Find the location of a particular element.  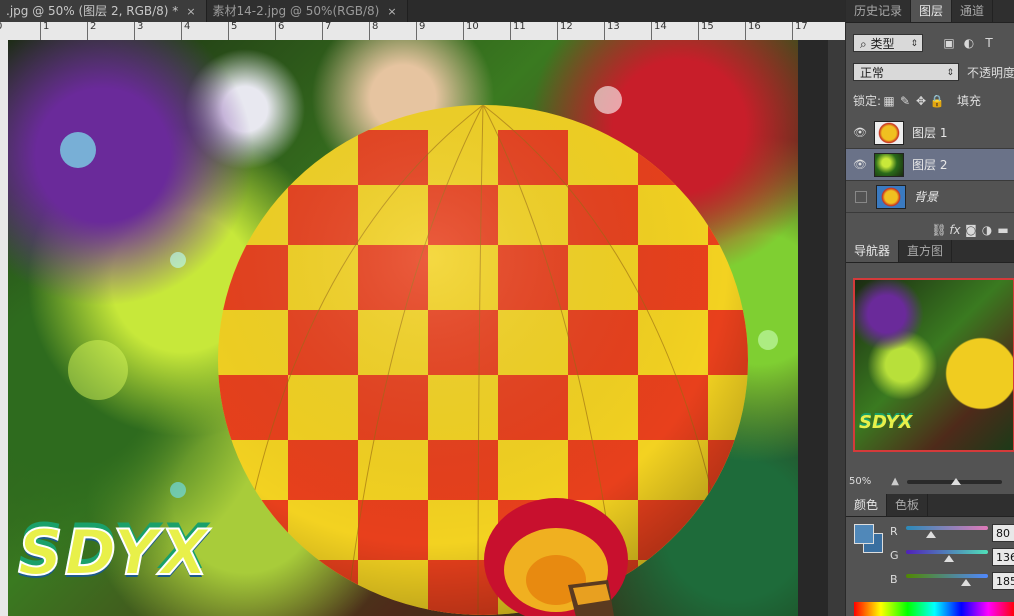

document-tab-inactive: 素材14-2.jpg @ 50%(RGB/8) × is located at coordinates (307, 11).